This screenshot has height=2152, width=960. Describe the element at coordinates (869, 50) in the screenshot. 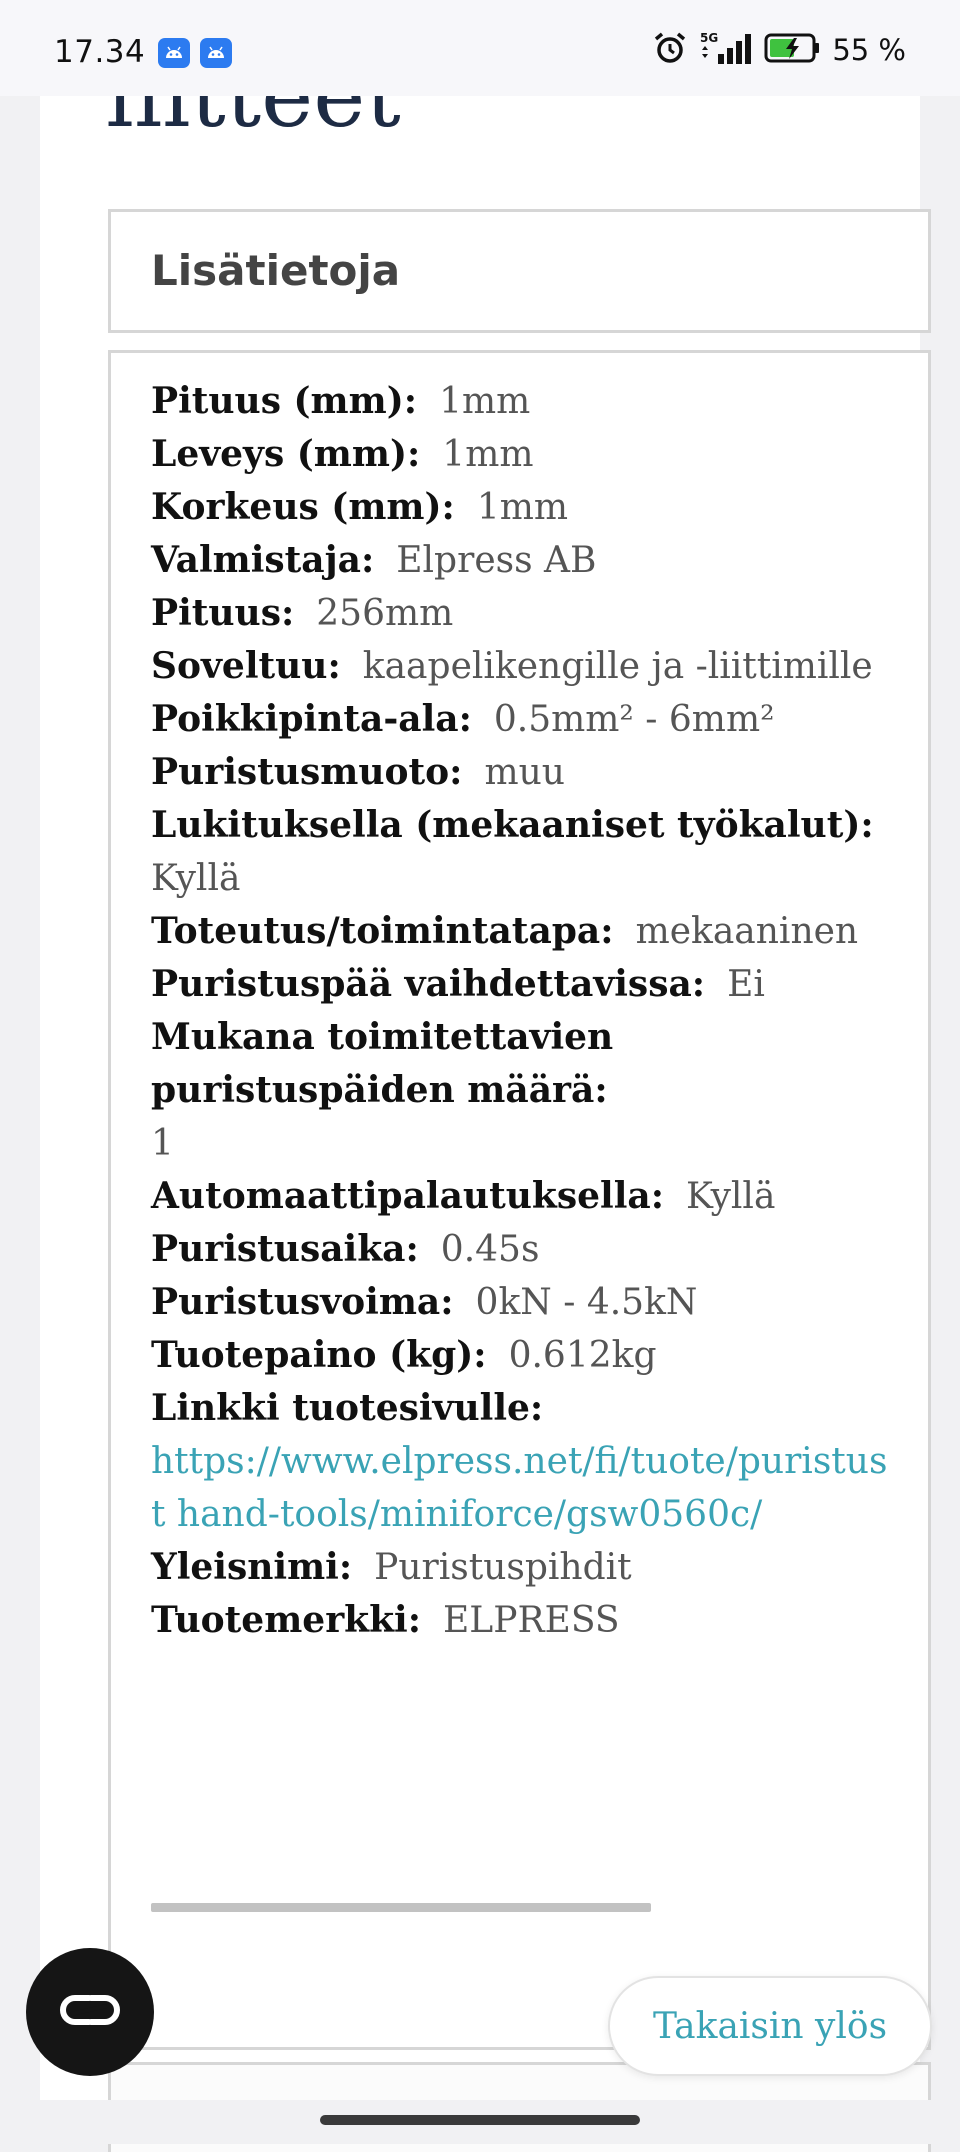

I see `battery-percentage: 55 %` at that location.